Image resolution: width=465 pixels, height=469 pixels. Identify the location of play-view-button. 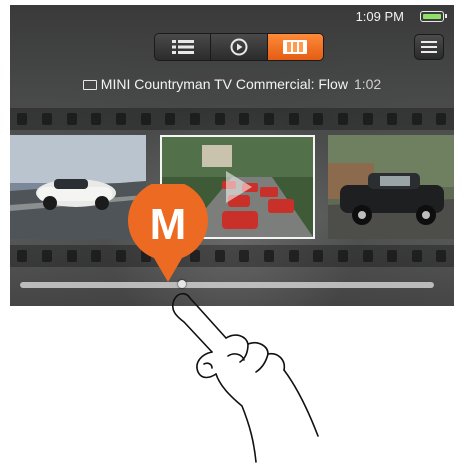
(239, 47).